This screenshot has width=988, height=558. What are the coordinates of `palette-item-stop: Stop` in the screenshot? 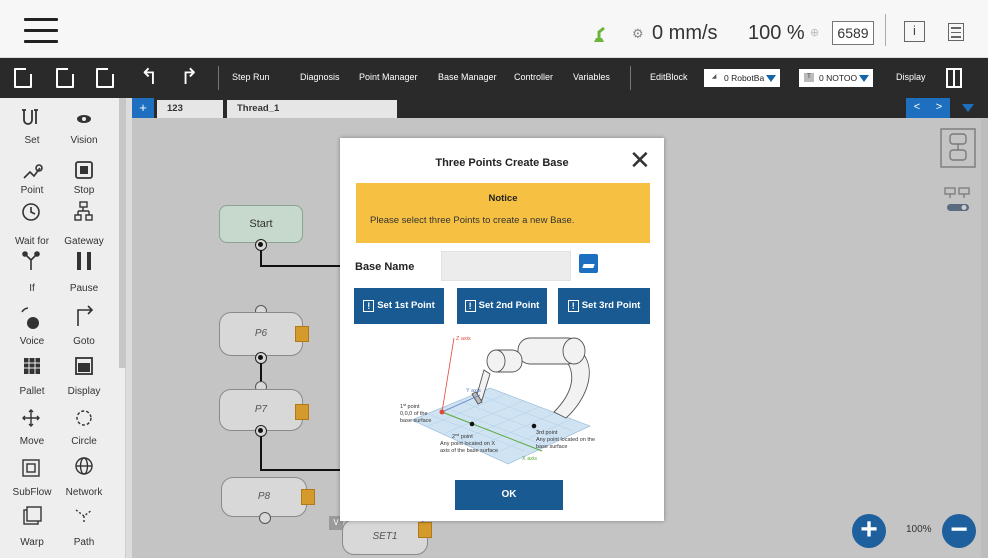 It's located at (84, 190).